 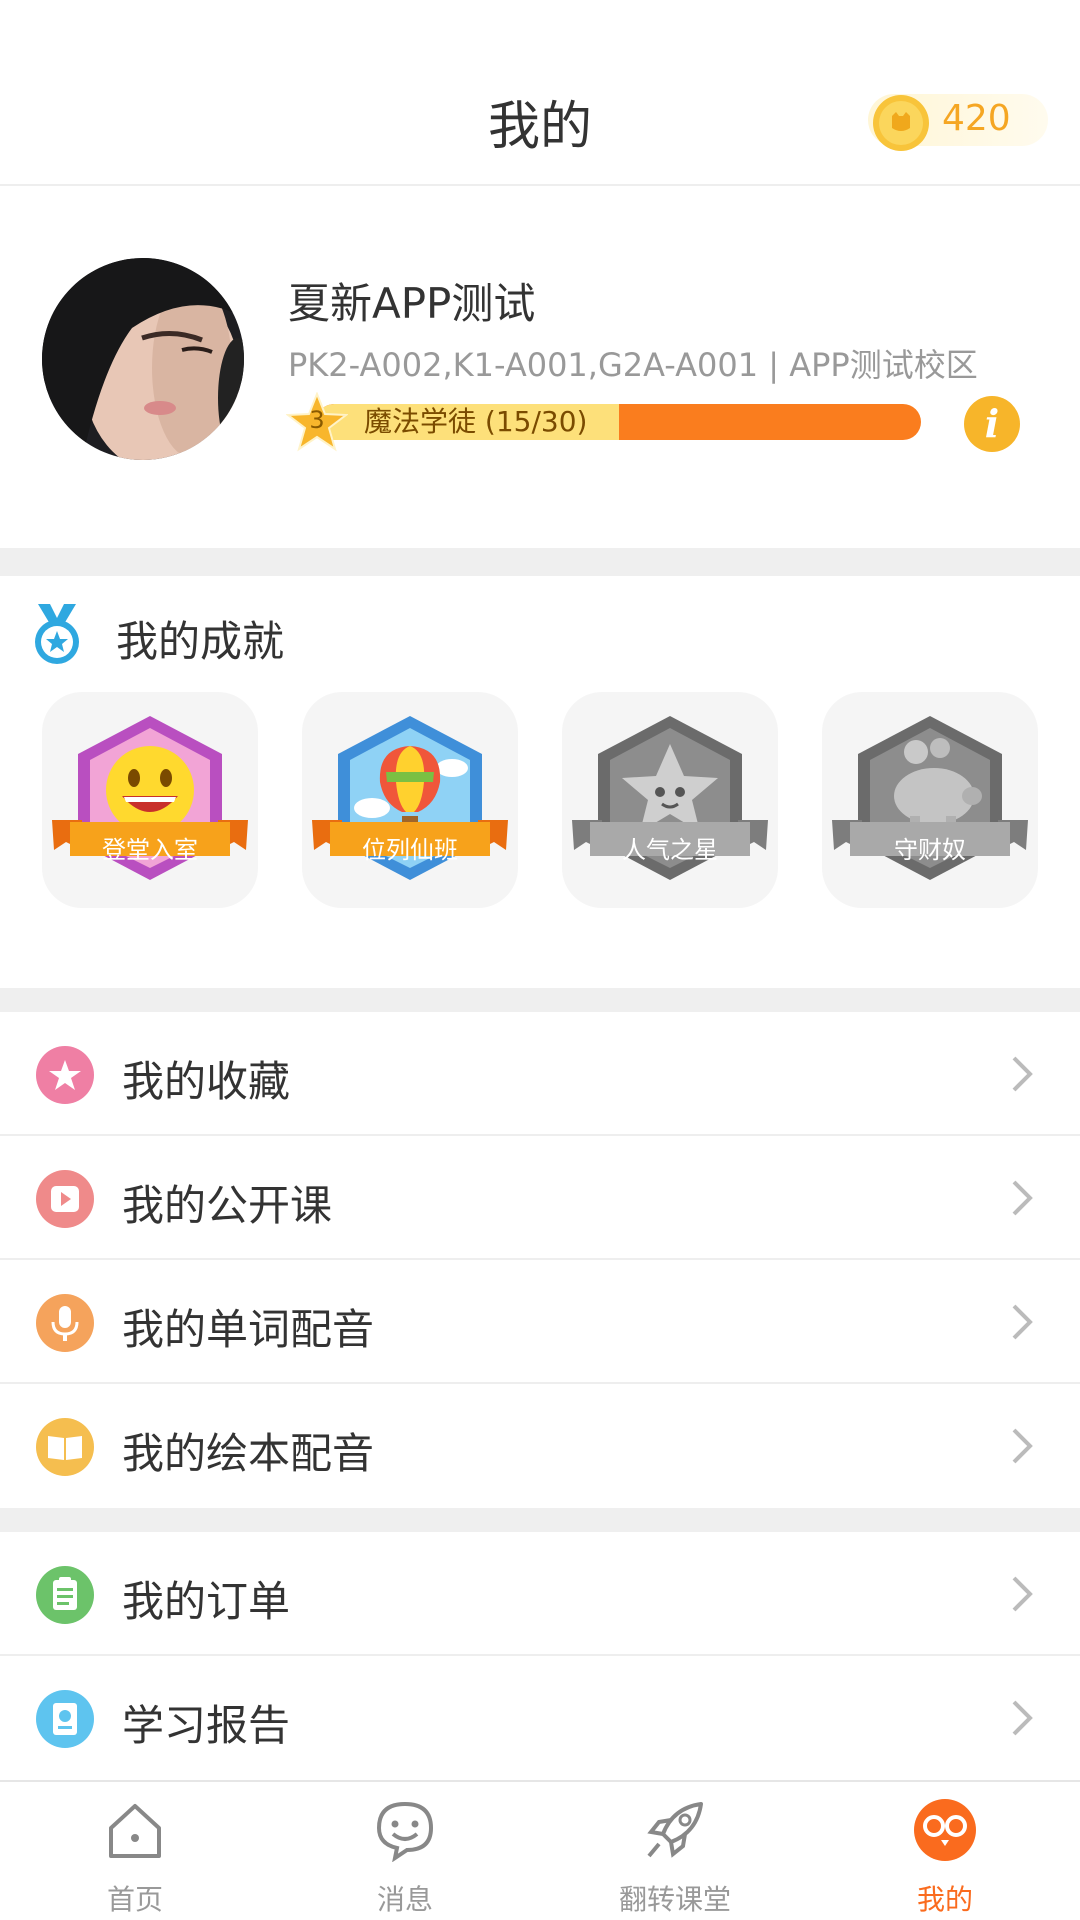 I want to click on avatar, so click(x=143, y=359).